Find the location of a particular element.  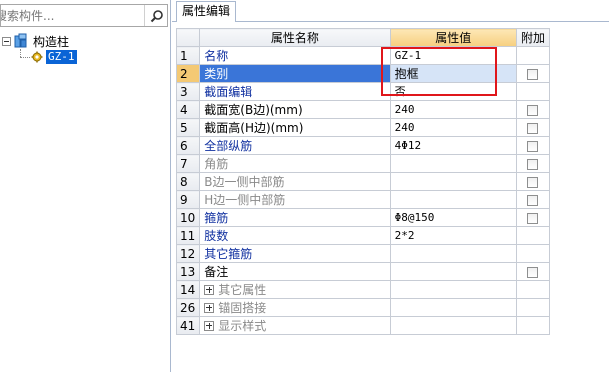

tree-node-constructional-column: 构造柱 is located at coordinates (34, 41).